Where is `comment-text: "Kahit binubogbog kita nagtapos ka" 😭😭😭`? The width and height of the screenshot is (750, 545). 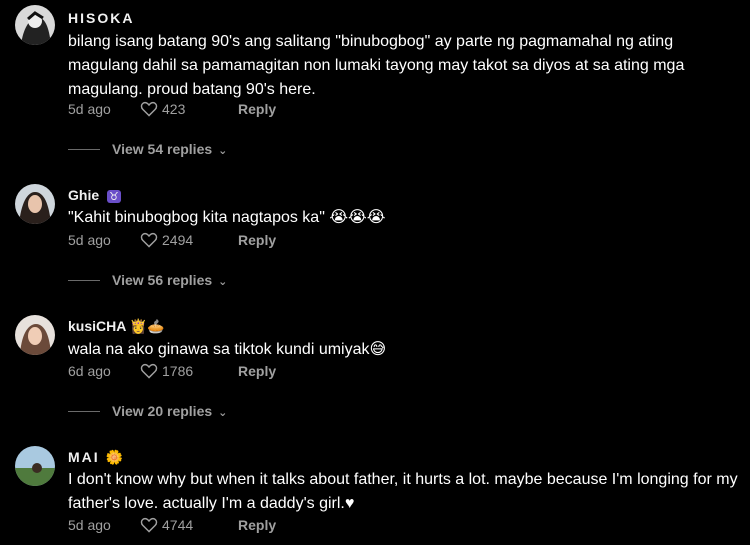 comment-text: "Kahit binubogbog kita nagtapos ka" 😭😭😭 is located at coordinates (227, 217).